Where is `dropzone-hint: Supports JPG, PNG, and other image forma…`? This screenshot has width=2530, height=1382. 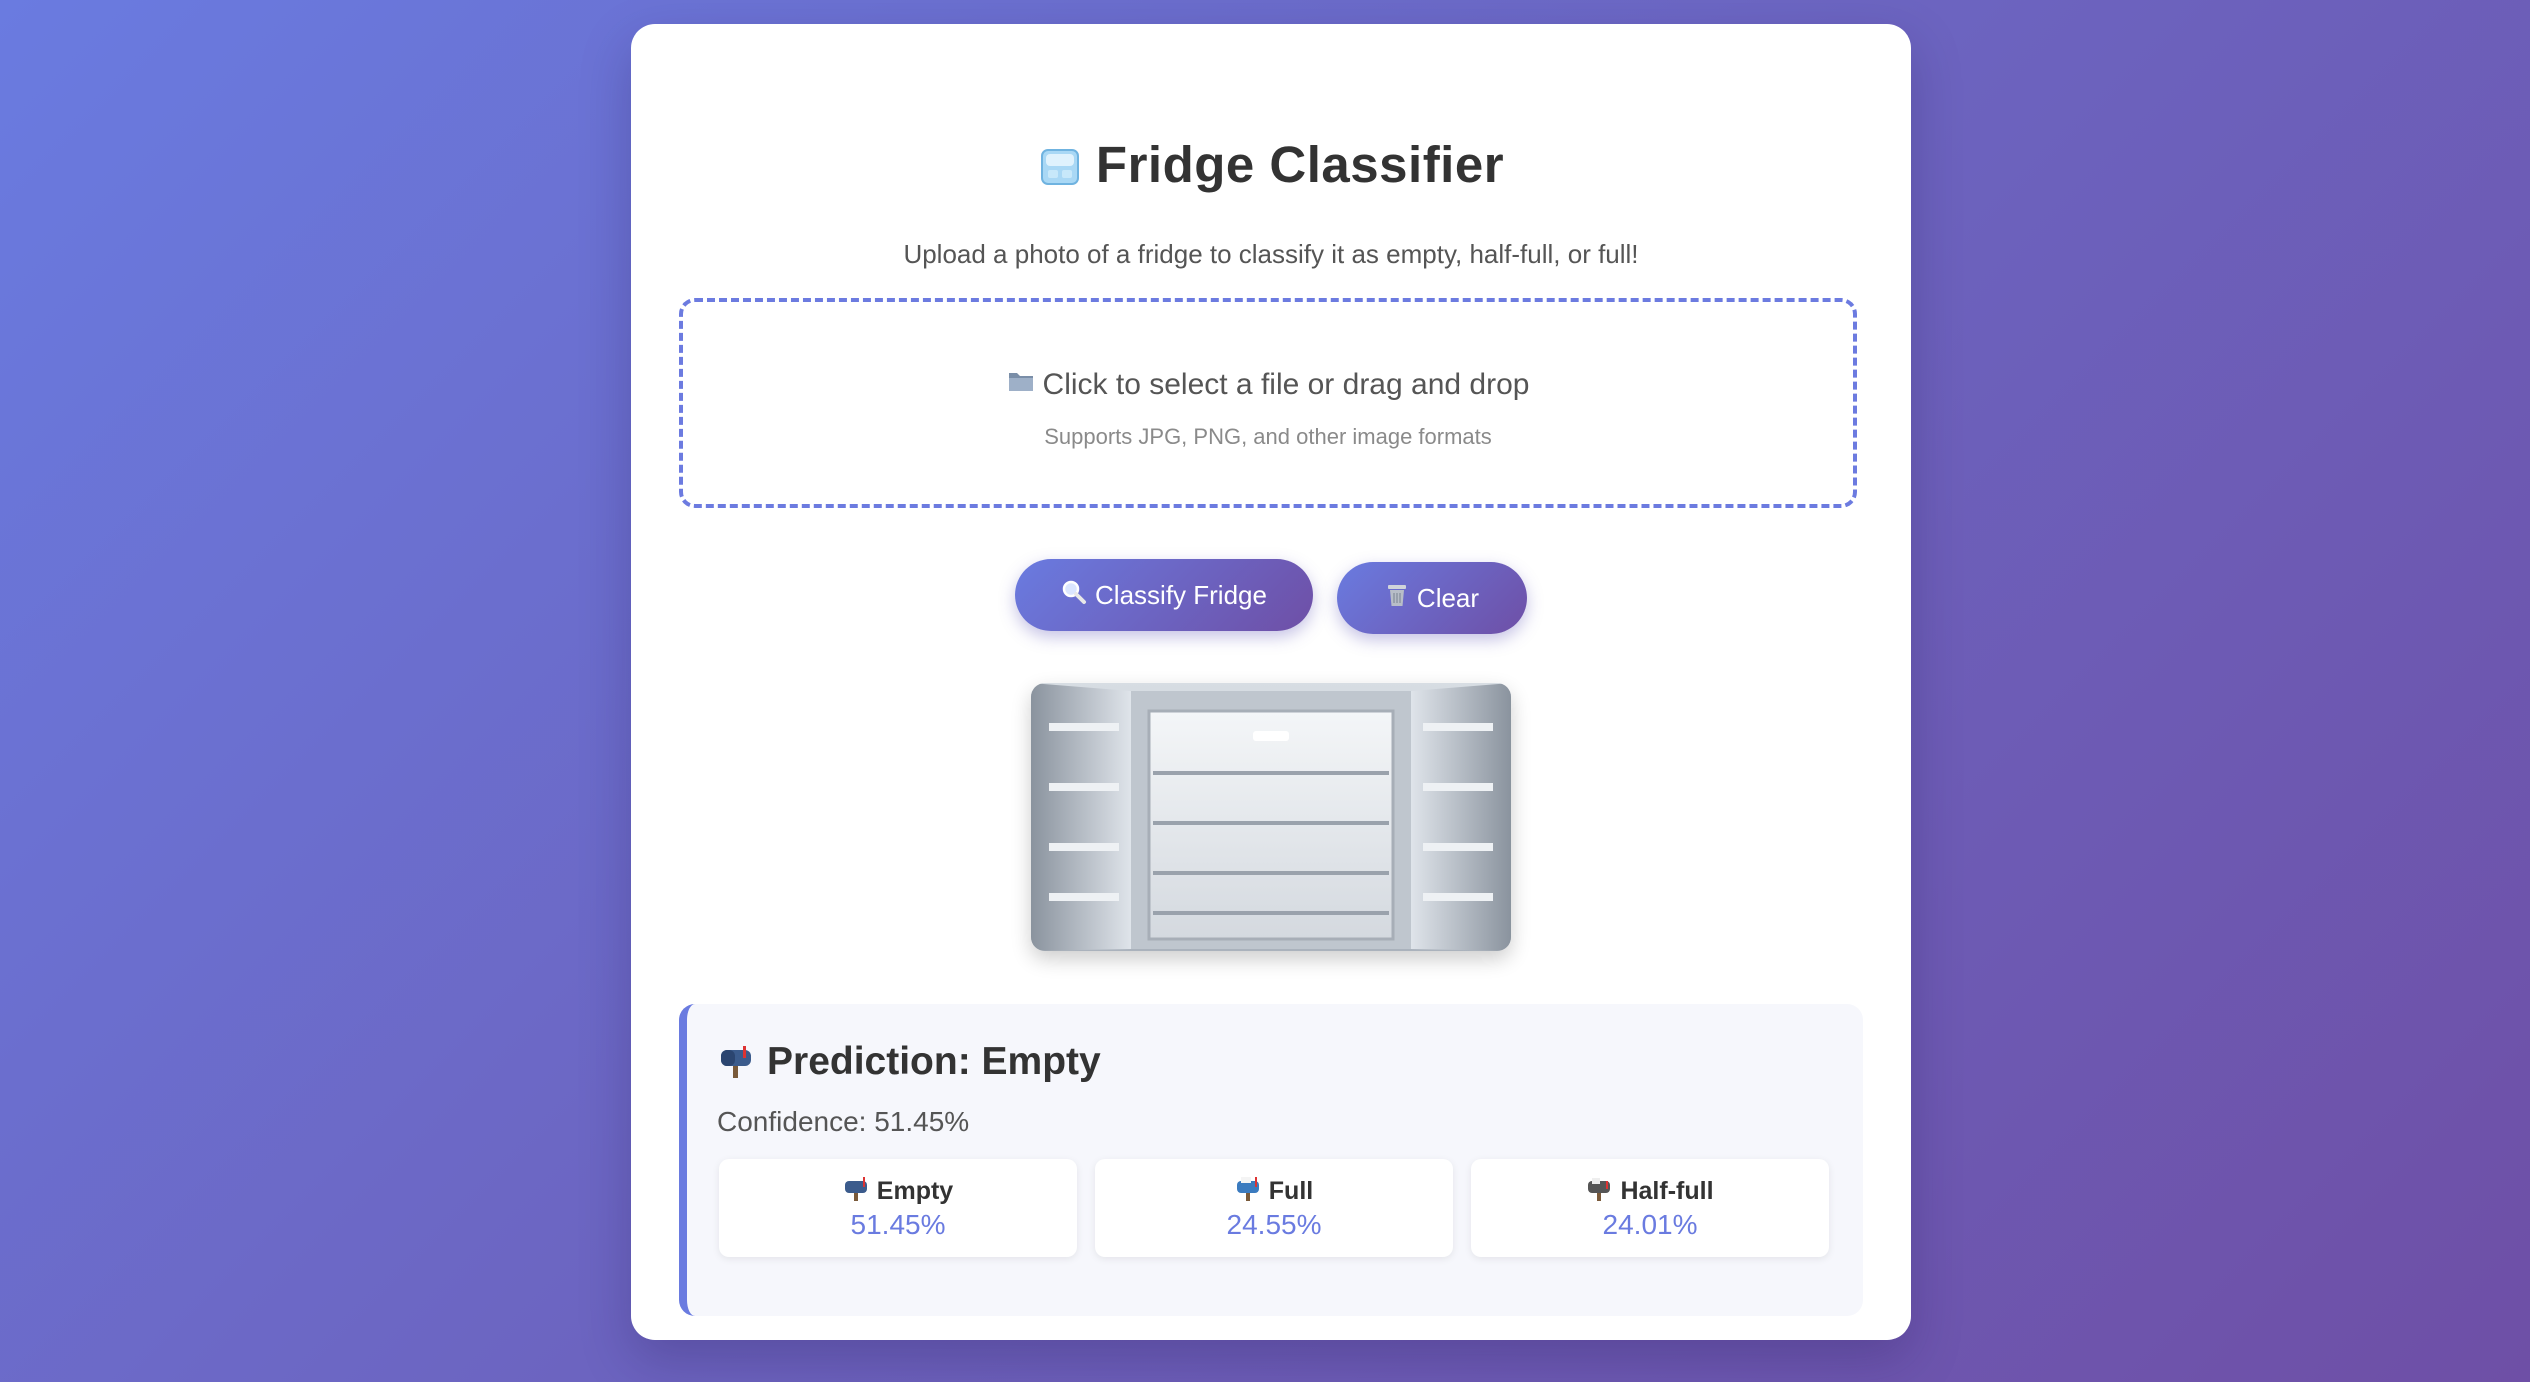
dropzone-hint: Supports JPG, PNG, and other image forma… is located at coordinates (1268, 436).